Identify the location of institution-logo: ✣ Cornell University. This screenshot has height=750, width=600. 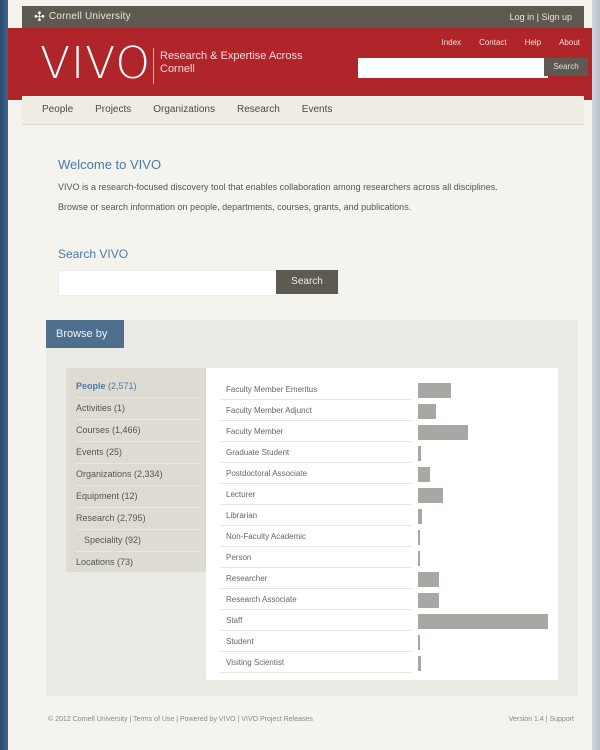
(82, 16).